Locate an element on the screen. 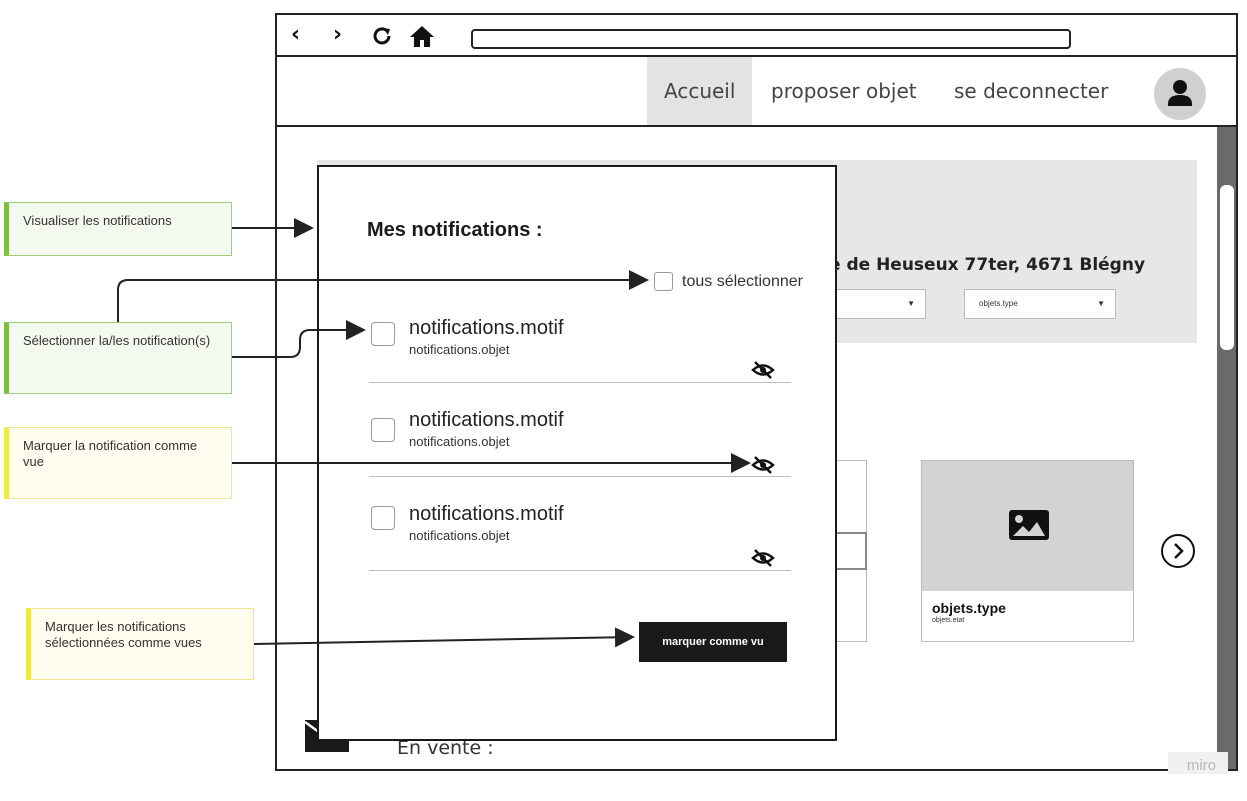 This screenshot has width=1247, height=801. miro-watermark: miro is located at coordinates (1198, 763).